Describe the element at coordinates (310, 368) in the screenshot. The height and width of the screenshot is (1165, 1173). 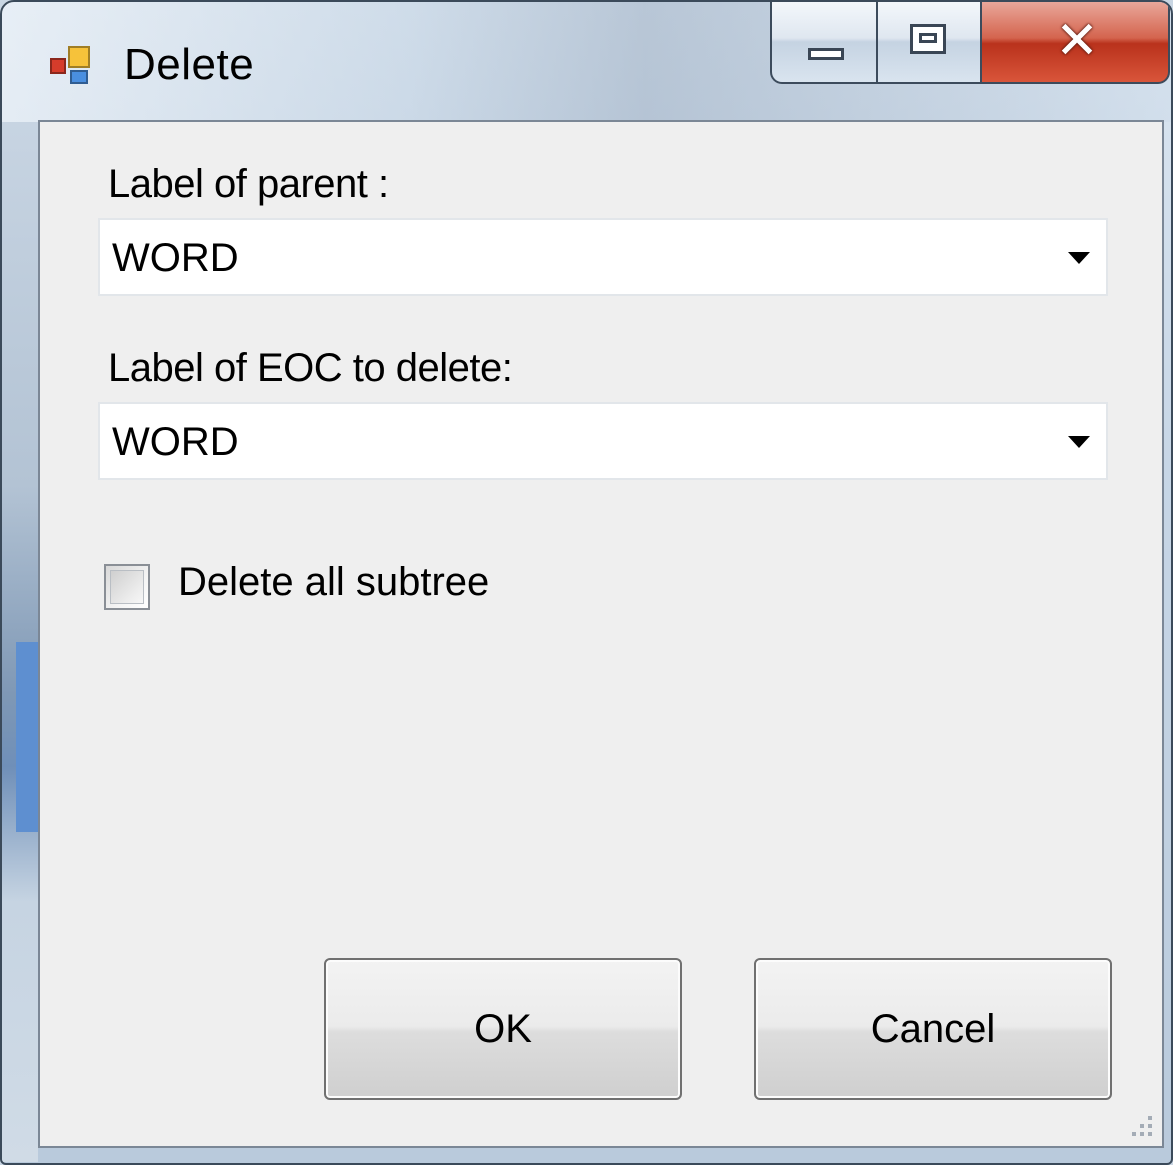
I see `eoc-label: Label of EOC to delete:` at that location.